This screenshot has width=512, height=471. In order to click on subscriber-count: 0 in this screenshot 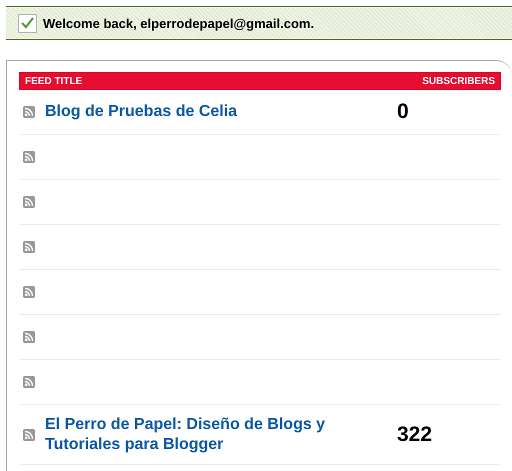, I will do `click(403, 112)`.